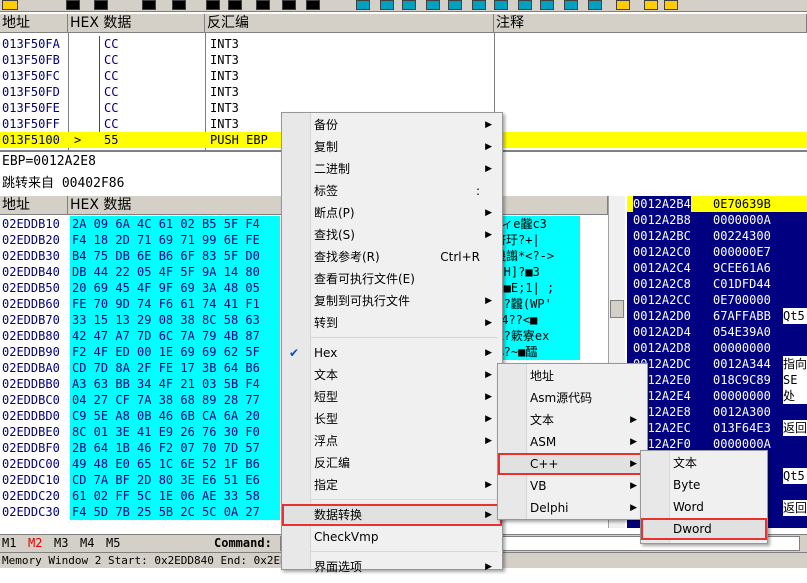  Describe the element at coordinates (717, 332) in the screenshot. I see `stack-row: 0012A2D4 054E39A0` at that location.